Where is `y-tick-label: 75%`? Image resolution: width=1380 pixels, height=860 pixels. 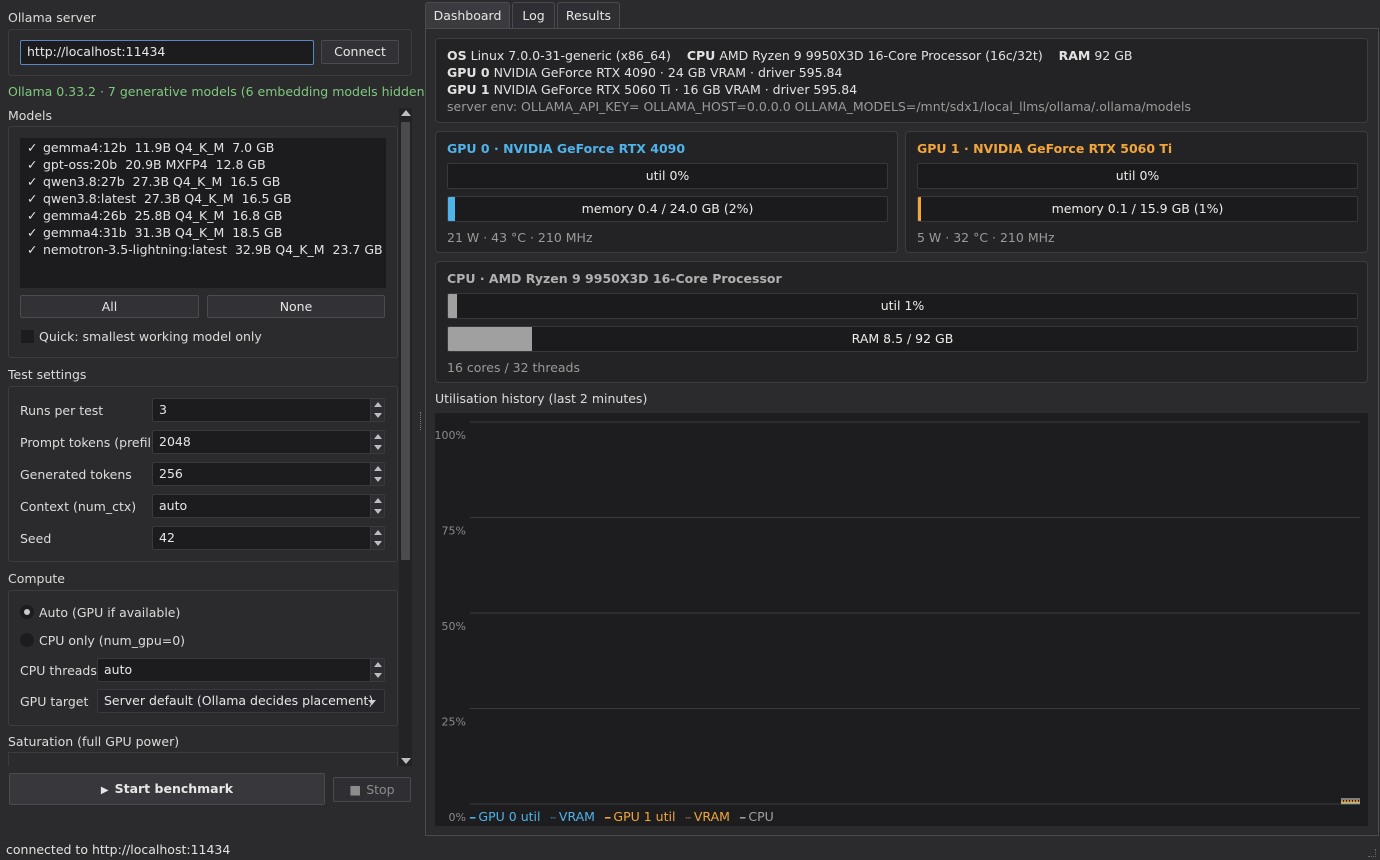 y-tick-label: 75% is located at coordinates (454, 531).